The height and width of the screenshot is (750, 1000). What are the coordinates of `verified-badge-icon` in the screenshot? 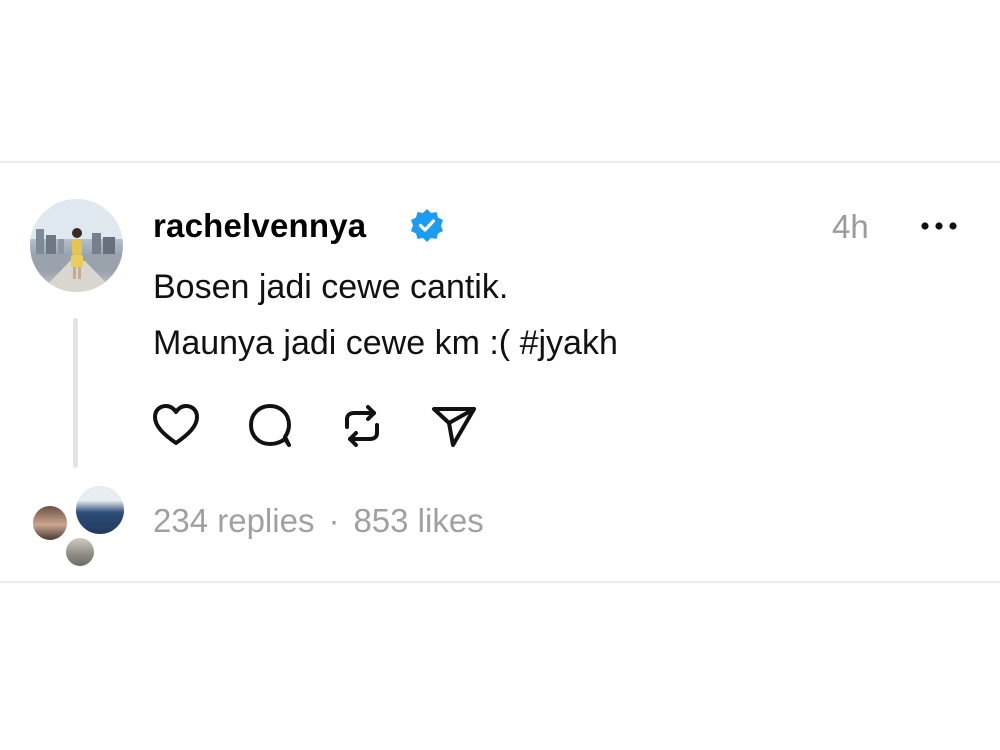 It's located at (427, 225).